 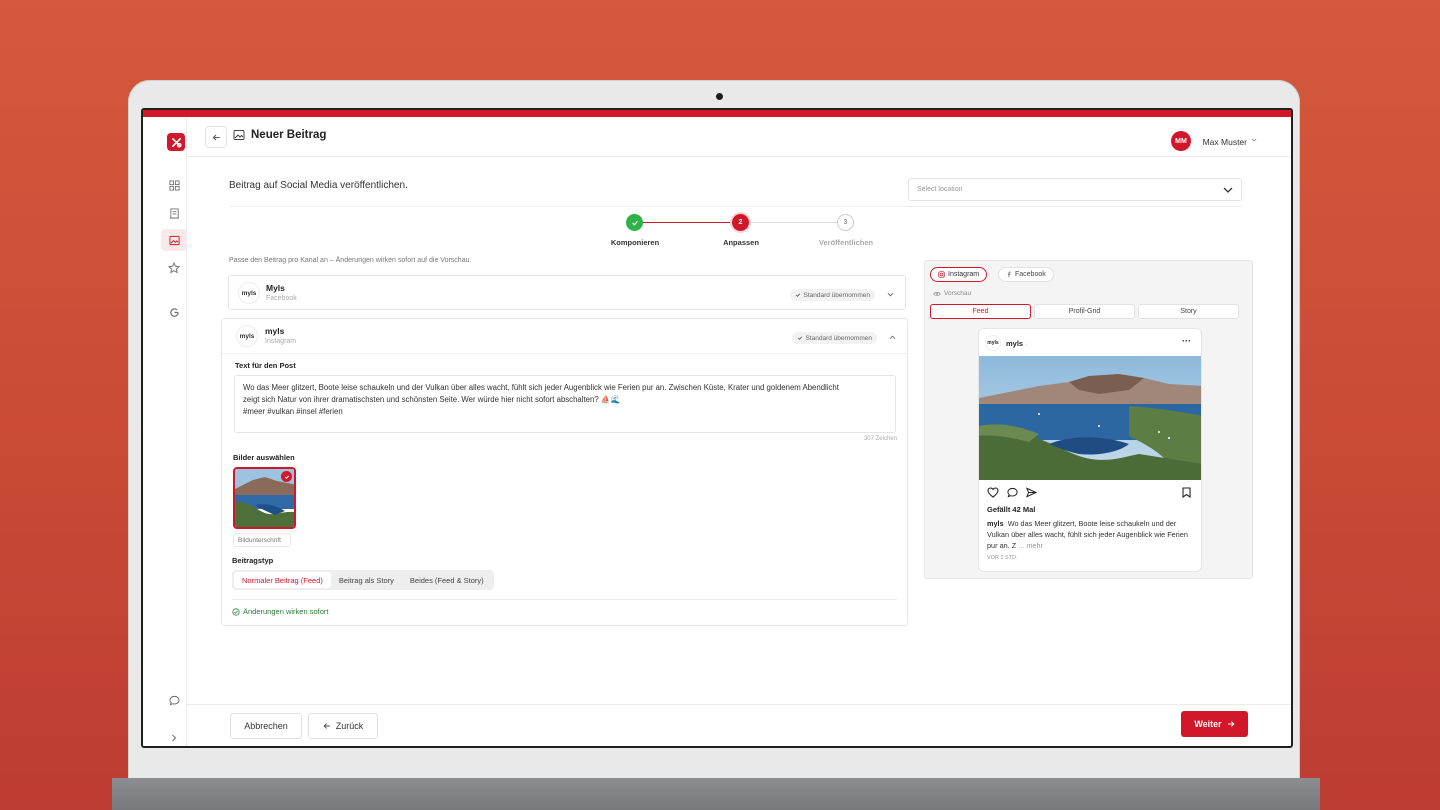 I want to click on step-connector-todo, so click(x=793, y=222).